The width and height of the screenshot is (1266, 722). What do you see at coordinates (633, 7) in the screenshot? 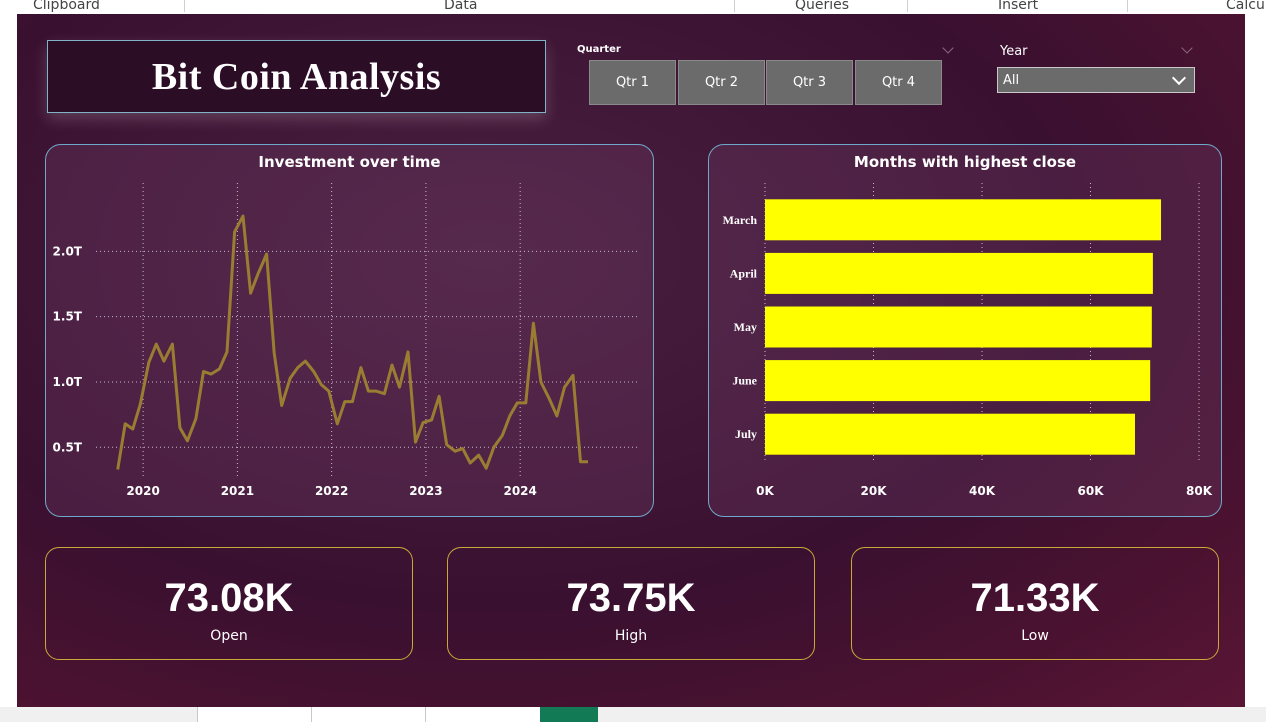
I see `excel-ribbon-strip: Clipboard Data Queries Insert Calcul` at bounding box center [633, 7].